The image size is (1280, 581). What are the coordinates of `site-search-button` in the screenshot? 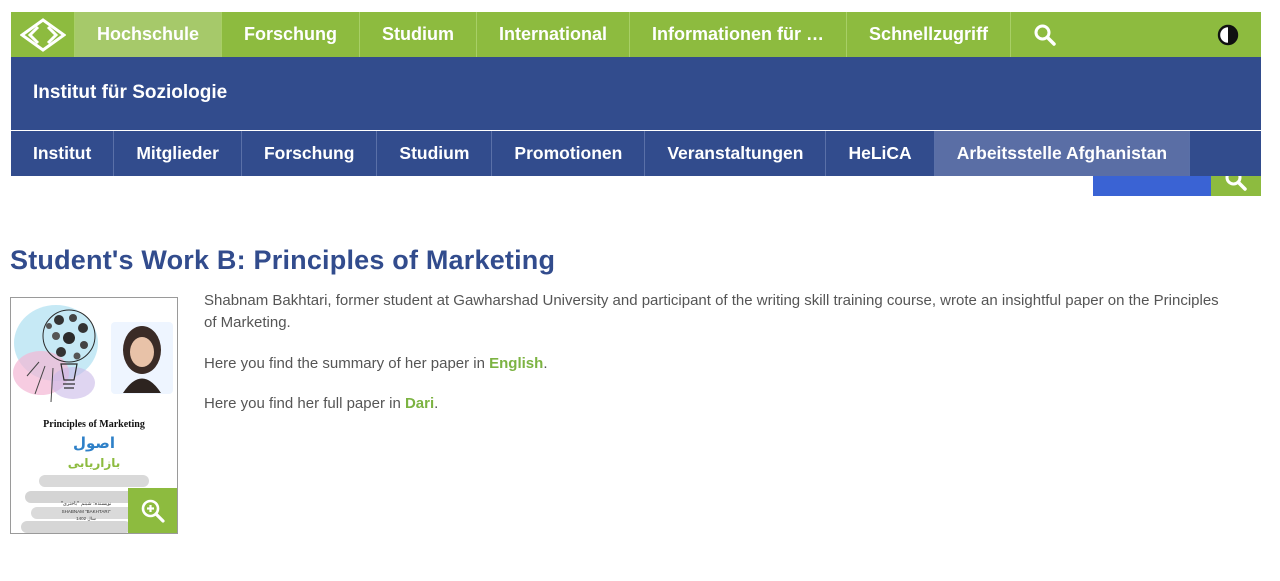 It's located at (1236, 186).